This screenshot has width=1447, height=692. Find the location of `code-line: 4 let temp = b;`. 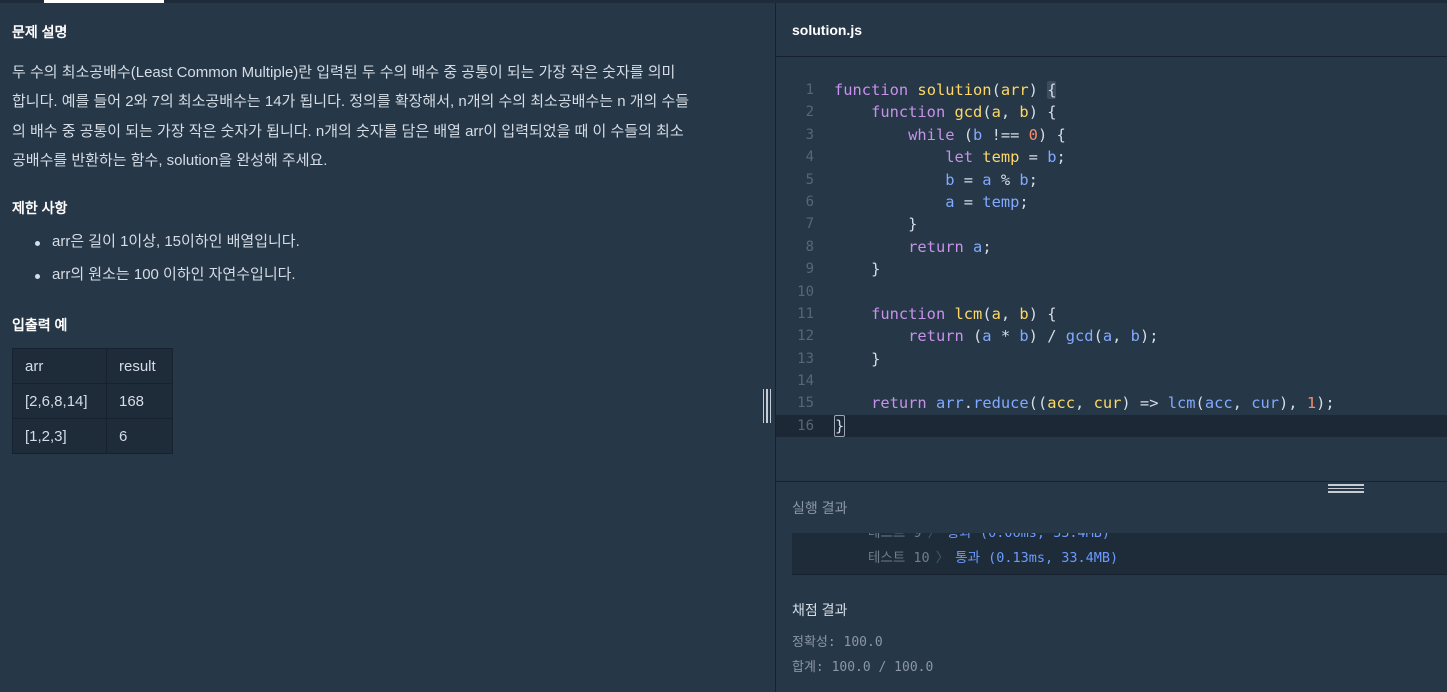

code-line: 4 let temp = b; is located at coordinates (1111, 157).